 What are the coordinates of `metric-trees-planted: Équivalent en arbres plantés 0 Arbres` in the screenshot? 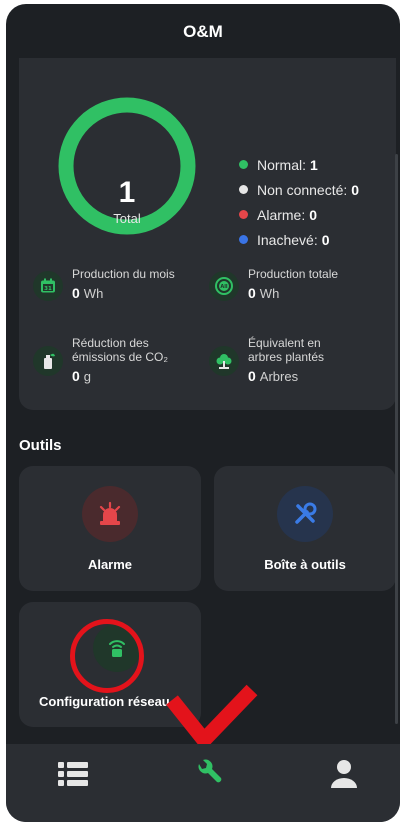 It's located at (266, 360).